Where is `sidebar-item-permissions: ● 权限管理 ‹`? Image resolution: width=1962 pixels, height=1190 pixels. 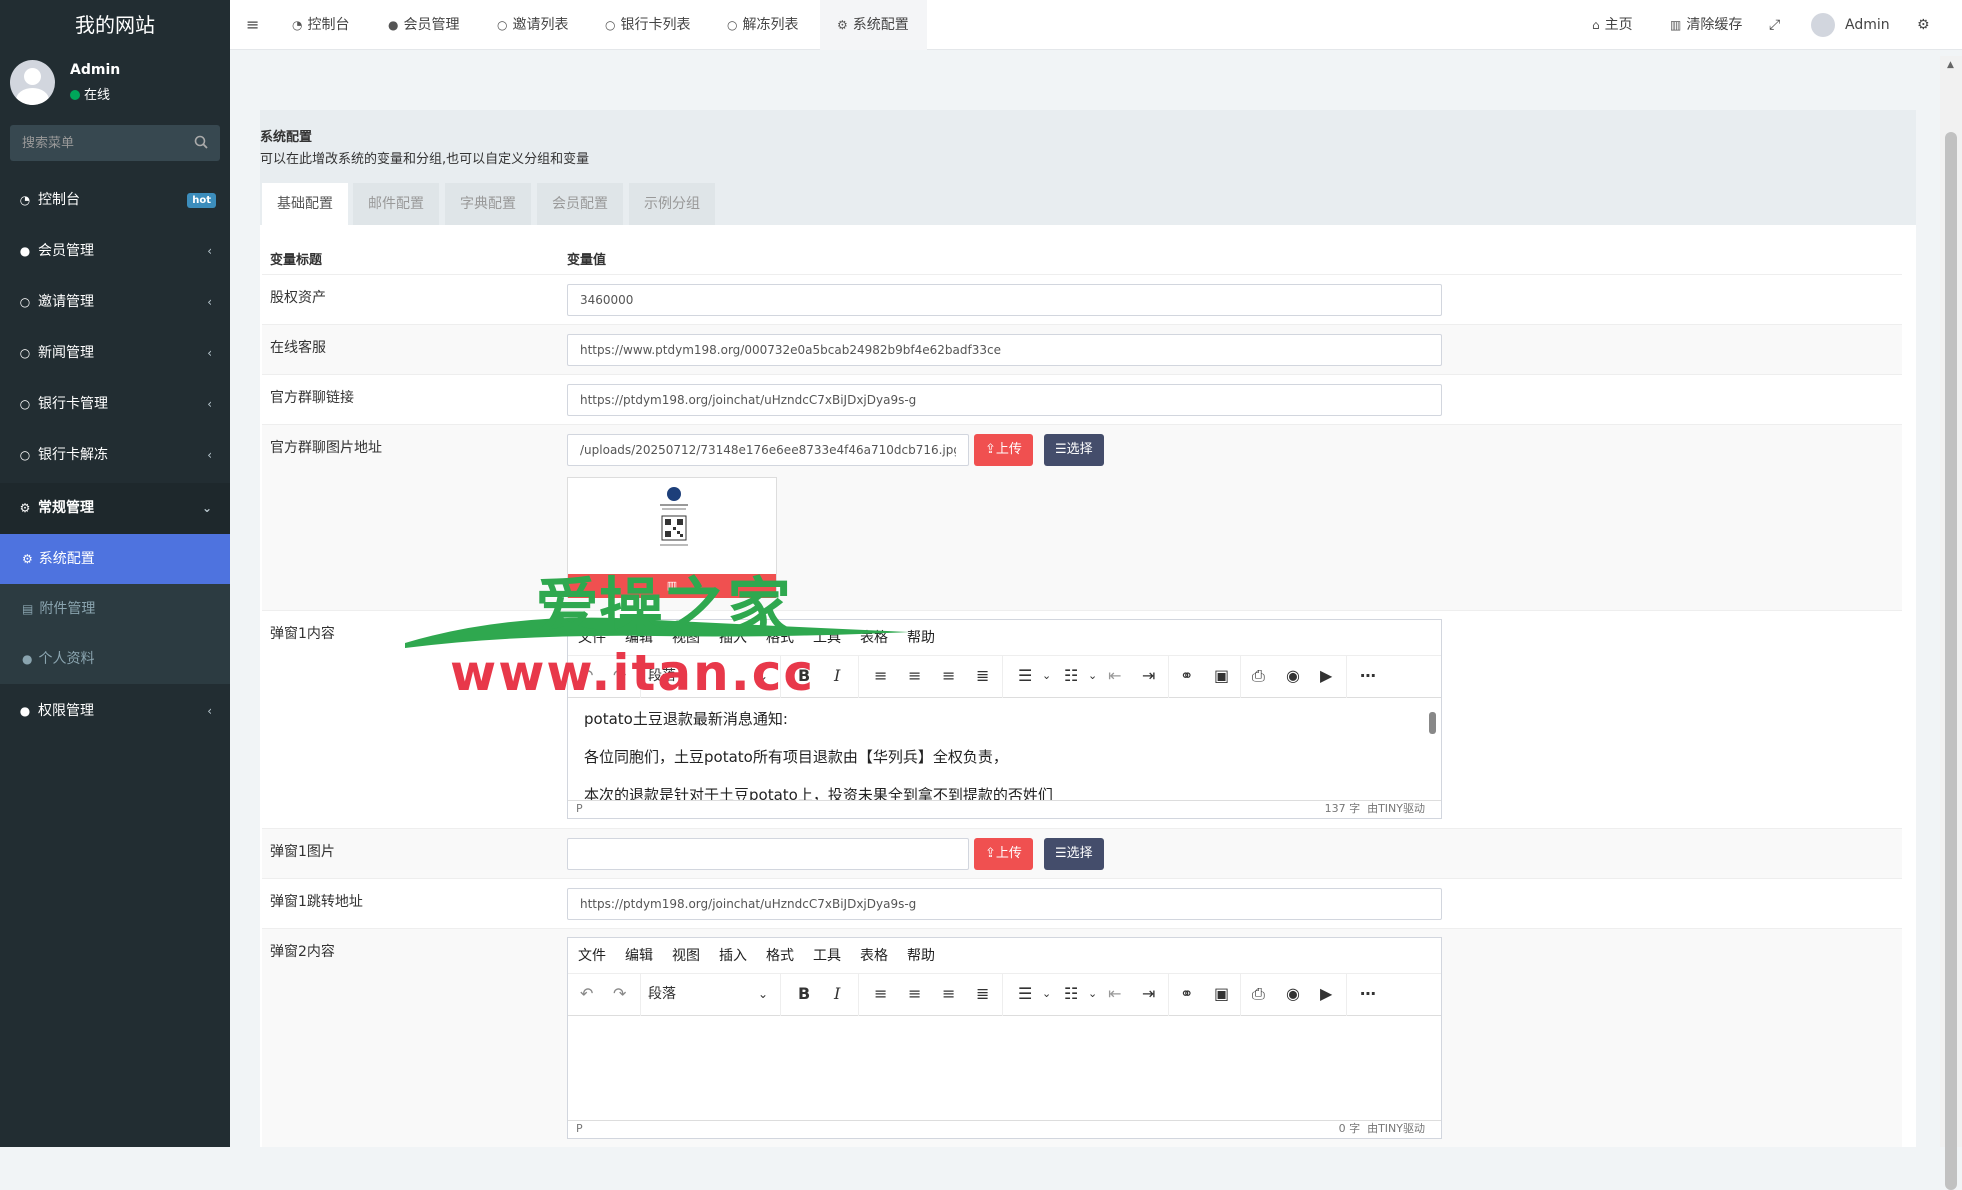 sidebar-item-permissions: ● 权限管理 ‹ is located at coordinates (115, 711).